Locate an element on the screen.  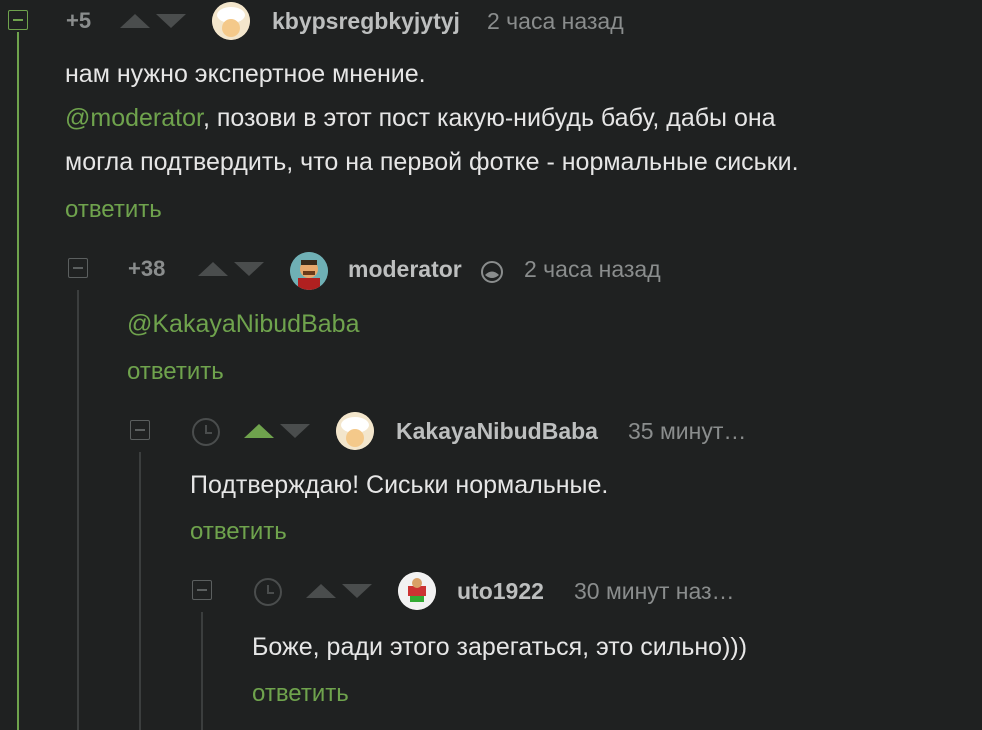
cartoon-avatar-icon is located at coordinates (417, 591).